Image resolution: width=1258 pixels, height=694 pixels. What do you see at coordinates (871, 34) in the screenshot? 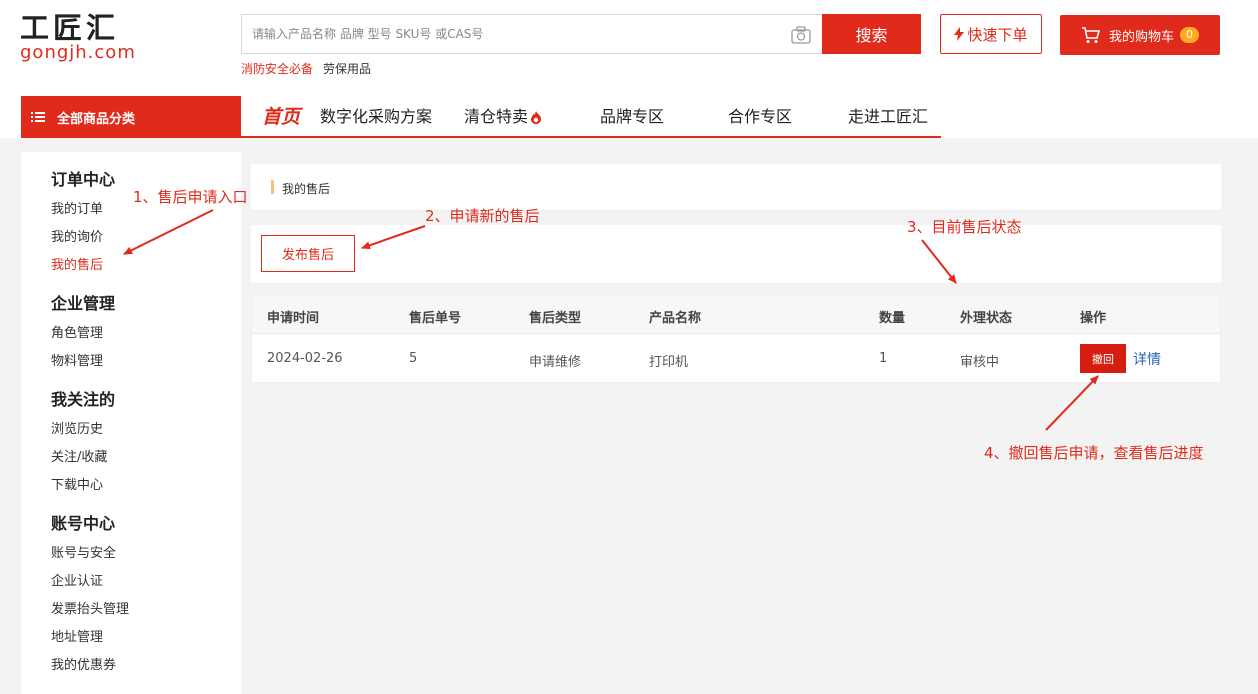
I see `search-button: 搜索` at bounding box center [871, 34].